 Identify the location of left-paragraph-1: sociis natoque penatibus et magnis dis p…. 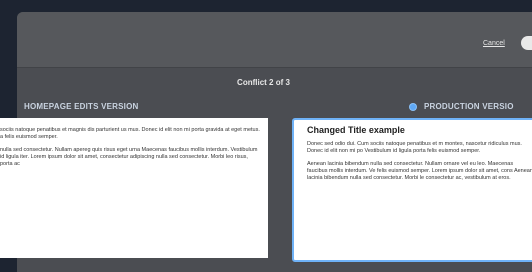
(130, 133).